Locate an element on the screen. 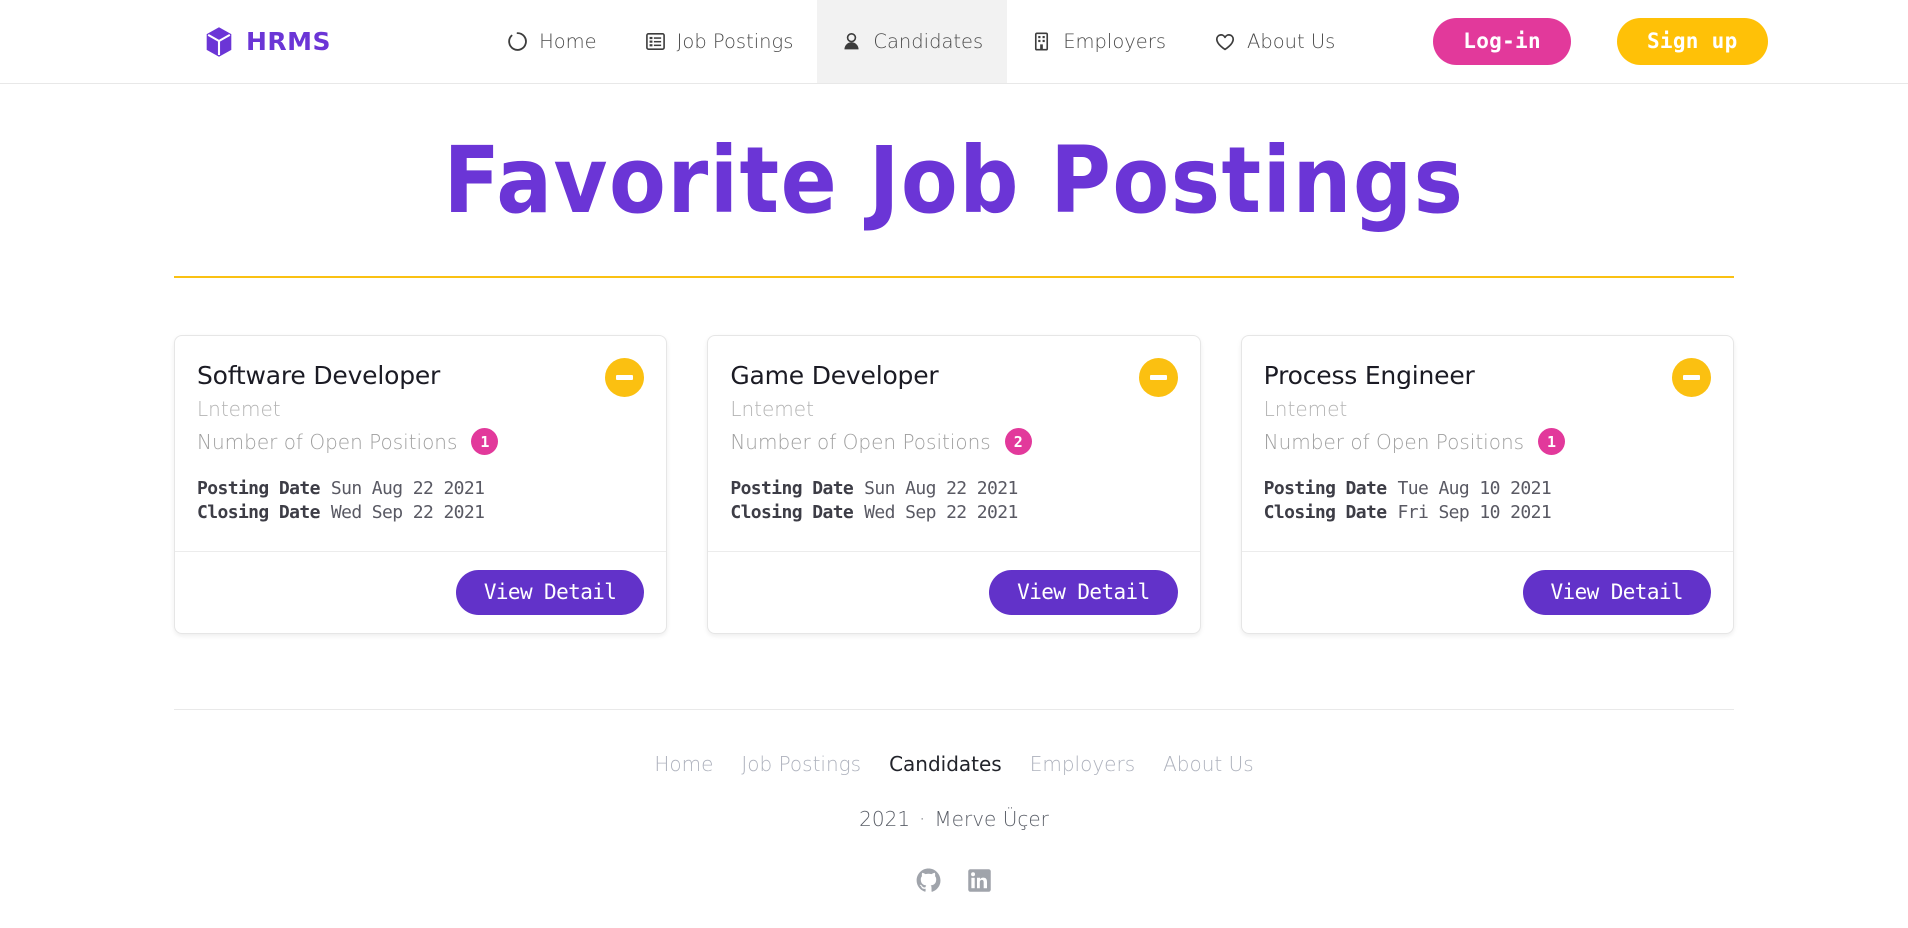  nav-item-job-postings: Job Postings is located at coordinates (719, 41).